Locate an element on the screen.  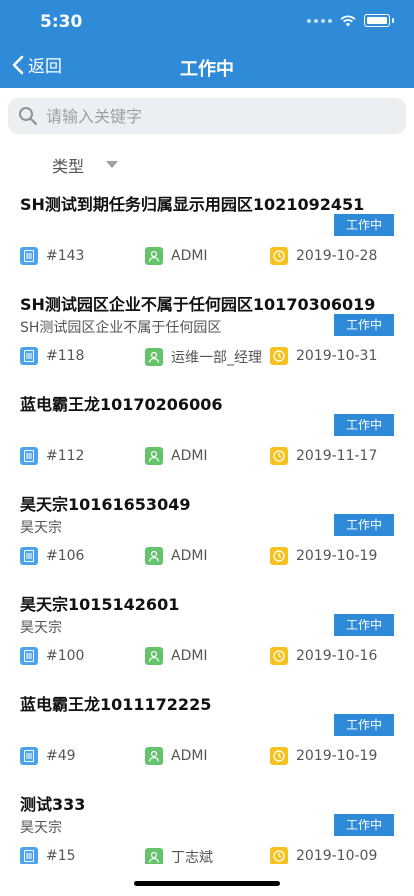
item-subtitle: SH测试园区企业不属于任何园区 is located at coordinates (121, 328).